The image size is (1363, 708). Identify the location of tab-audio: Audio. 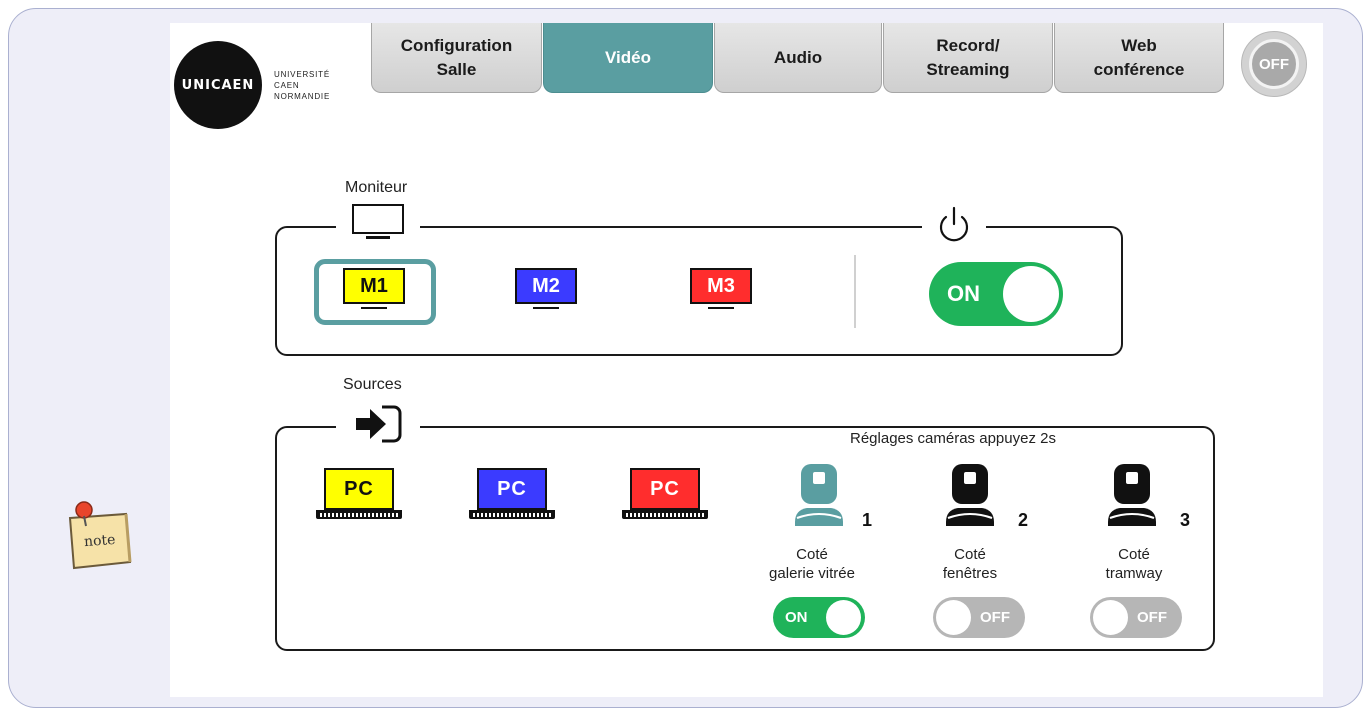
(798, 58).